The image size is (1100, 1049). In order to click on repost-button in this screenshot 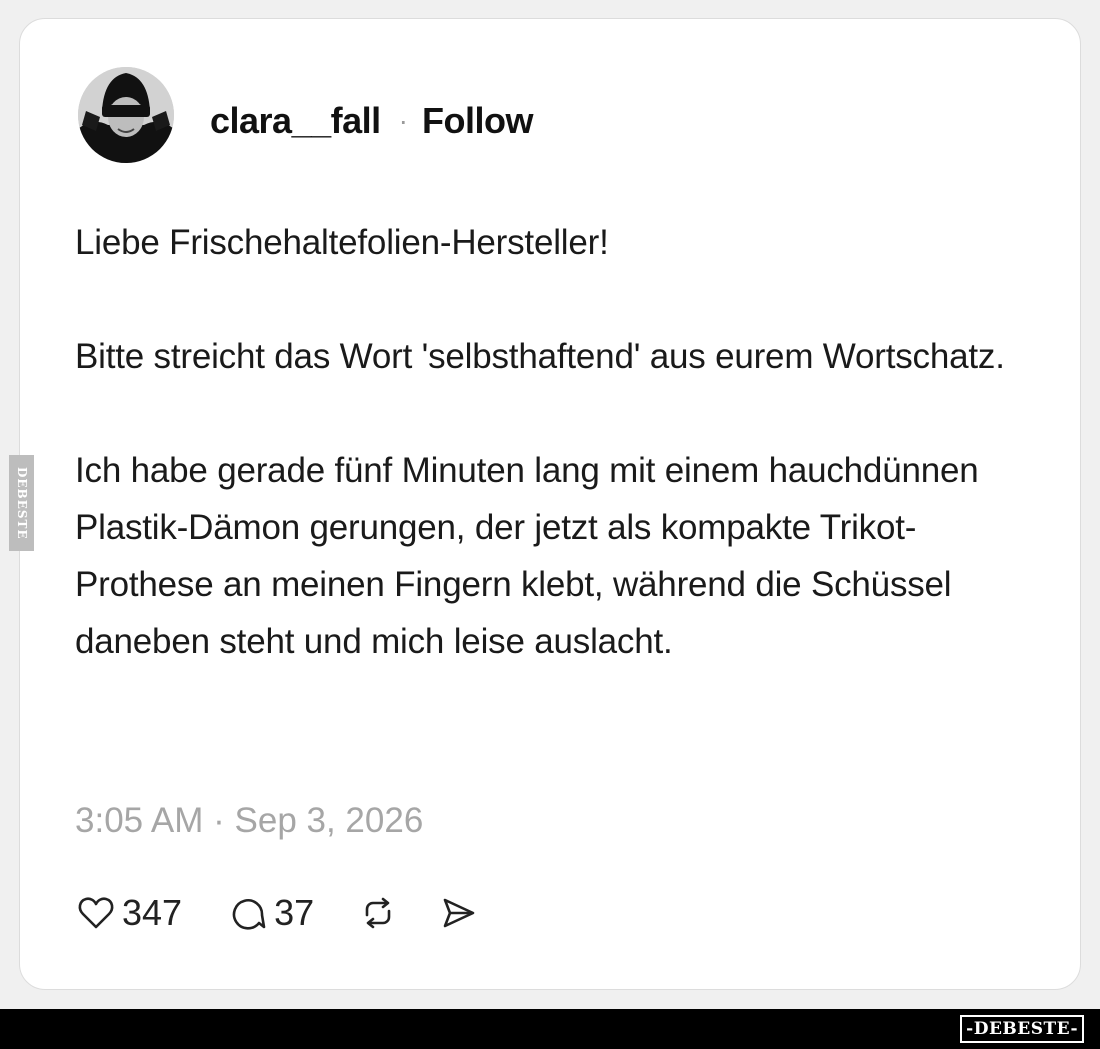, I will do `click(378, 913)`.